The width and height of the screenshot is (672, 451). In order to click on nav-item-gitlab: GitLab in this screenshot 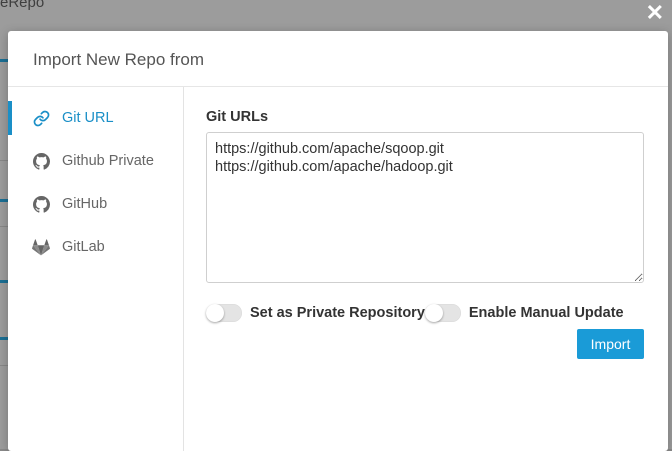, I will do `click(95, 247)`.